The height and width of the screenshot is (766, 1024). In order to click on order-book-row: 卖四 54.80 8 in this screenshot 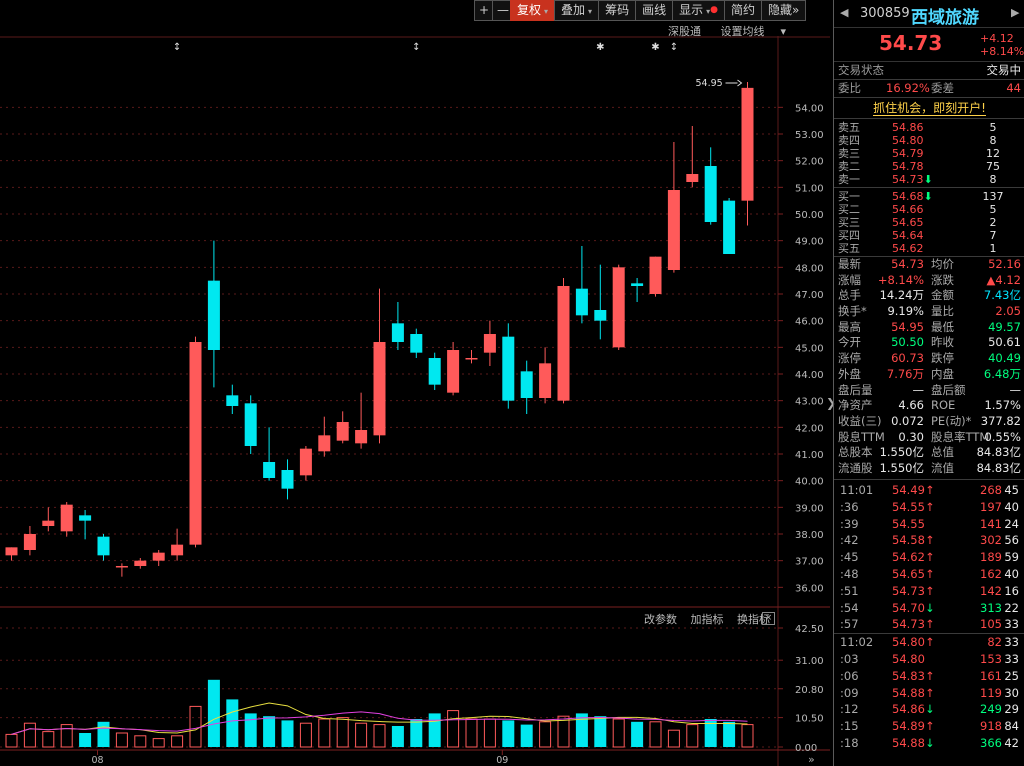, I will do `click(929, 140)`.